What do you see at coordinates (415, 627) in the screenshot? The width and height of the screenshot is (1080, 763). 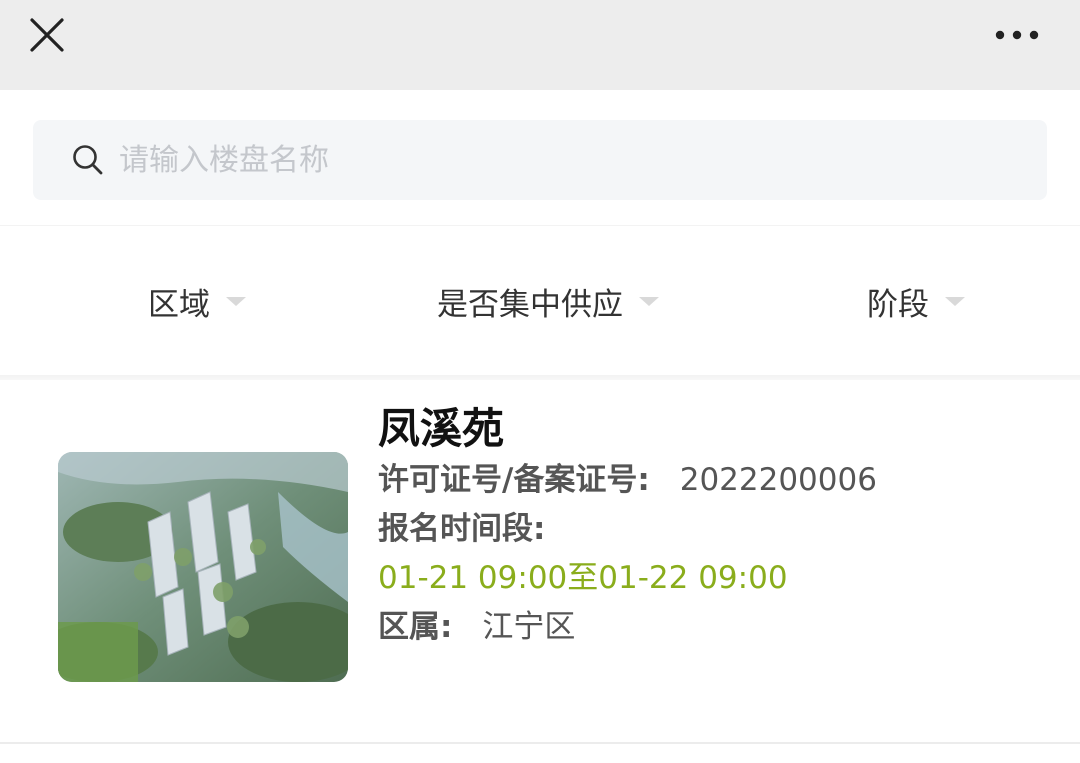 I see `district-label: 区属:` at bounding box center [415, 627].